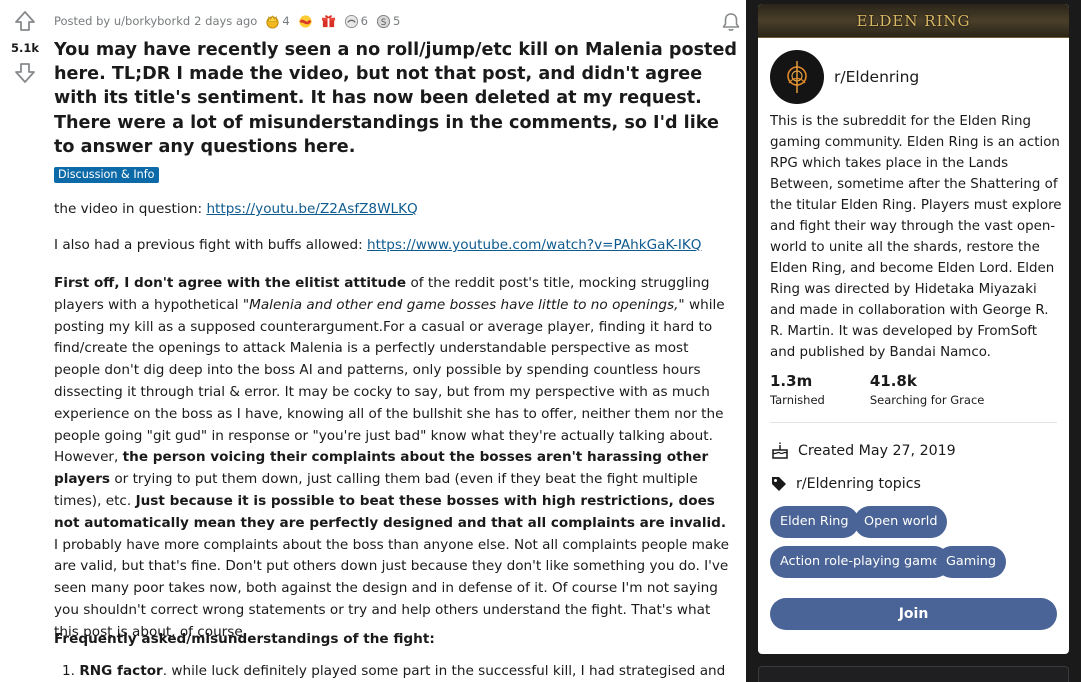 The image size is (1081, 682). I want to click on created-row: Created May 27, 2019, so click(863, 451).